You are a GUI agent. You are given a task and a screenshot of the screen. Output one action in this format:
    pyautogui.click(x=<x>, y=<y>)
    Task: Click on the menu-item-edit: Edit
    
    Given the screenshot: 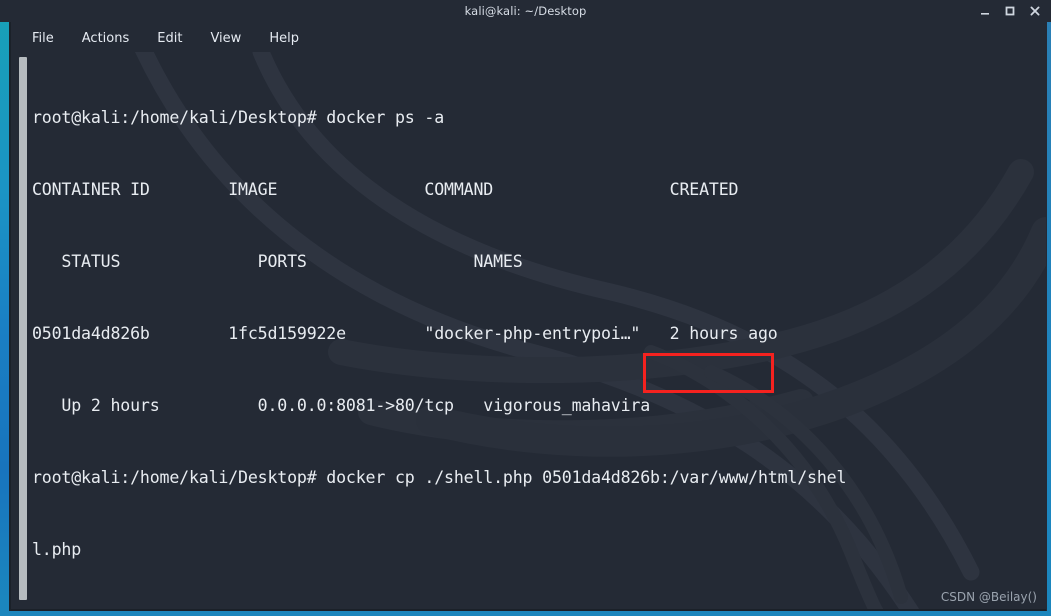 What is the action you would take?
    pyautogui.click(x=169, y=38)
    